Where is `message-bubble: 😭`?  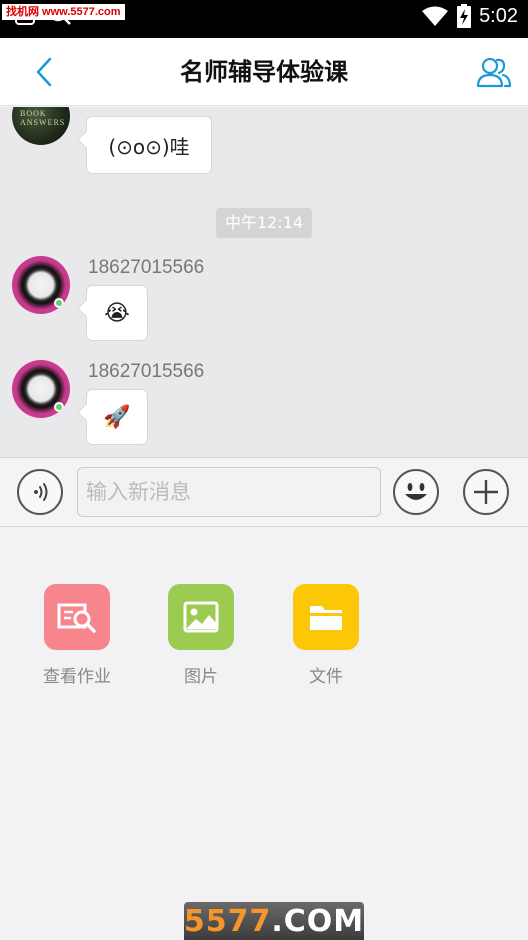
message-bubble: 😭 is located at coordinates (117, 313).